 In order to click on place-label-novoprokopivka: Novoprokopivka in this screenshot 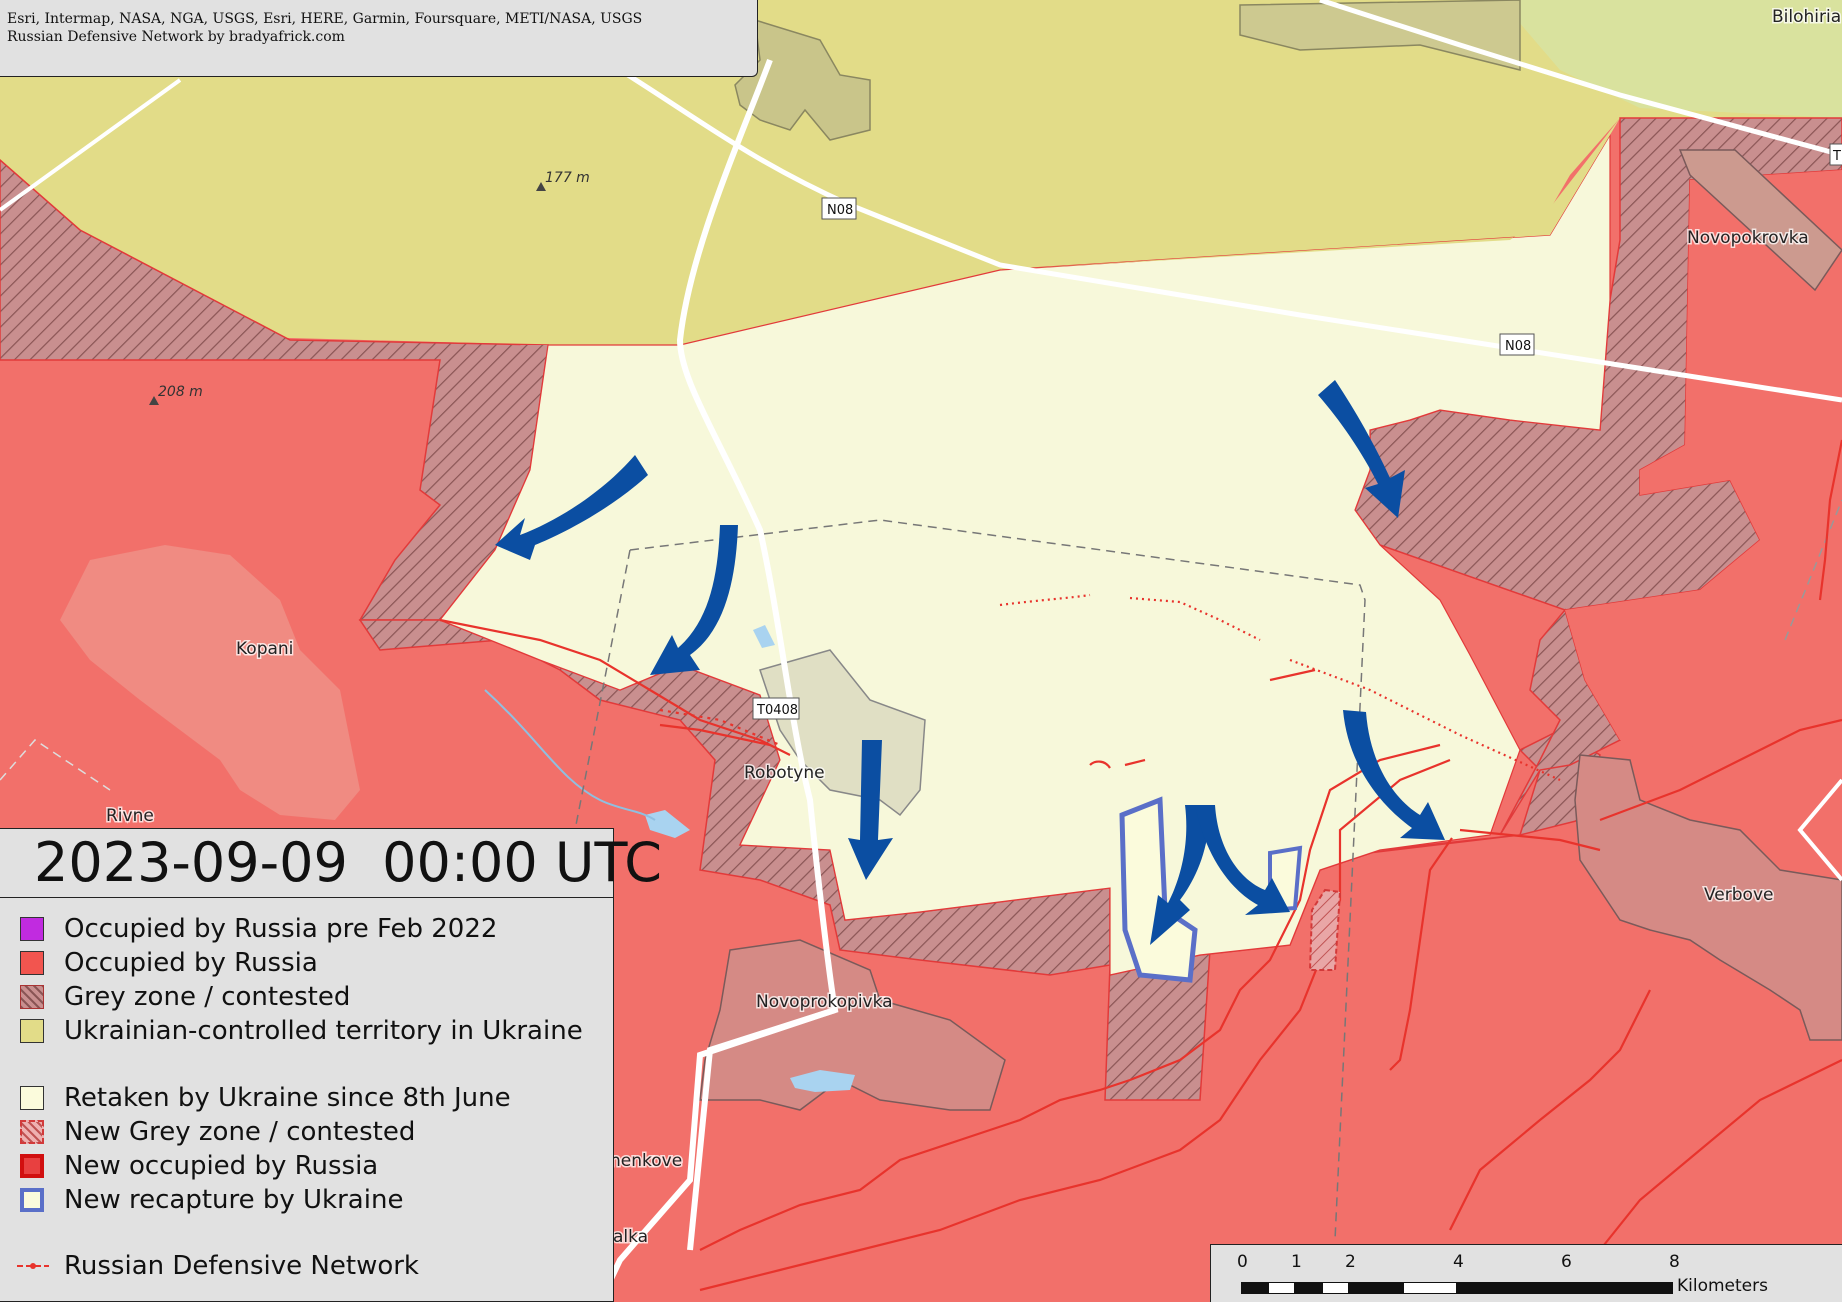, I will do `click(824, 1002)`.